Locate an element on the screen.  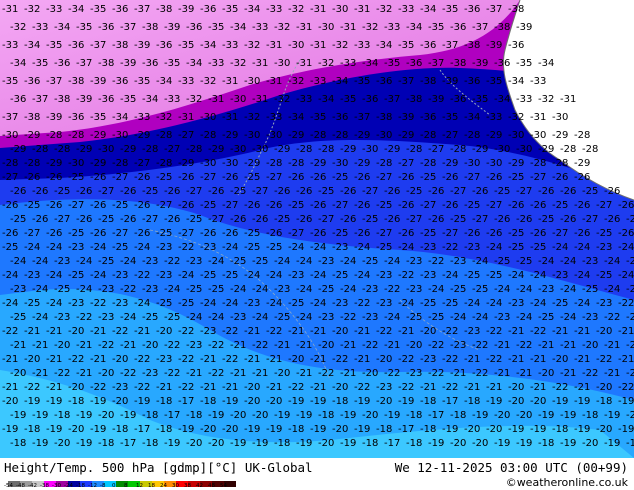
temperature-label: -37 is located at coordinates (10, 117).